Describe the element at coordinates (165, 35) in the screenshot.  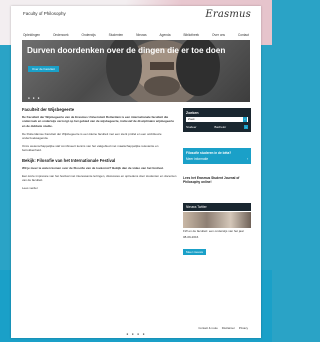
I see `nav-item-agenda: Agenda` at that location.